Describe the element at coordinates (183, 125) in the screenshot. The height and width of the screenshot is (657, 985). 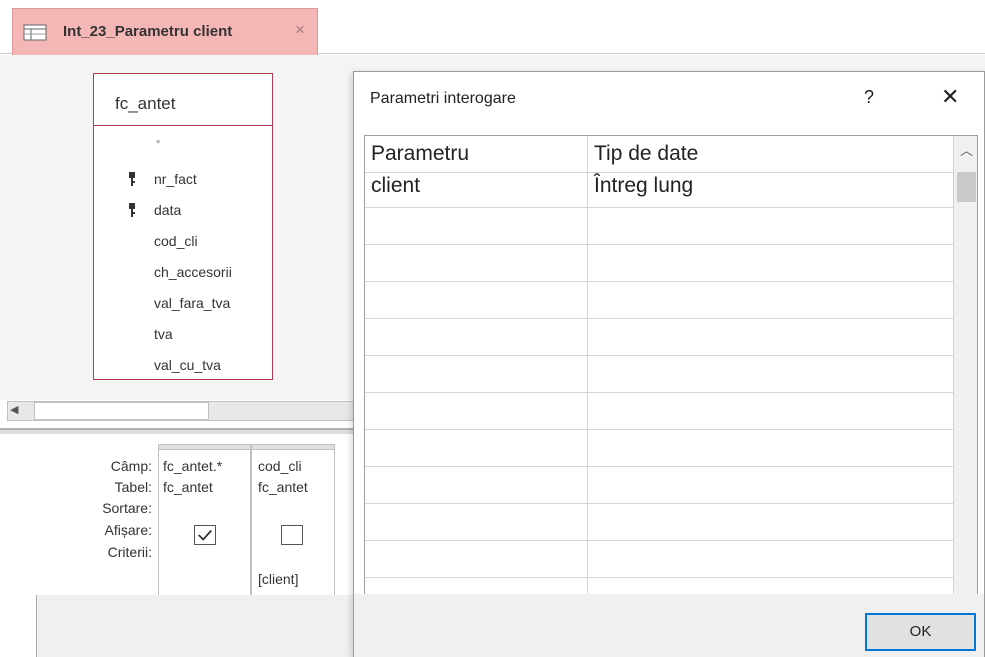
I see `field-list-divider` at that location.